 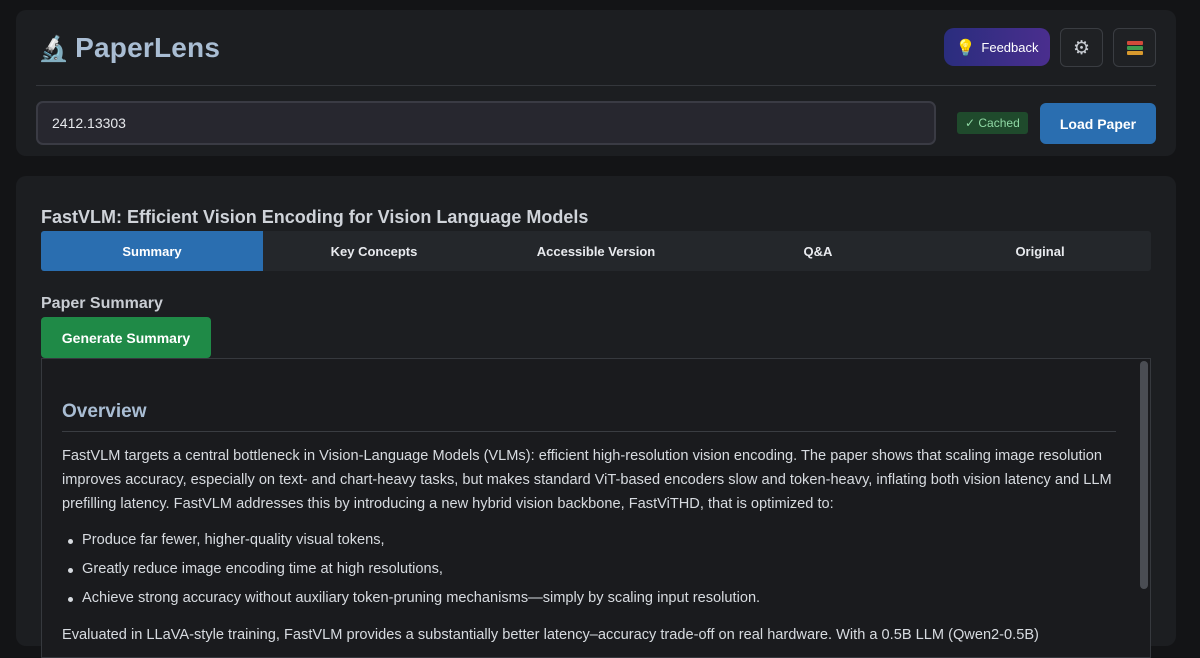 I want to click on header-divider, so click(x=596, y=85).